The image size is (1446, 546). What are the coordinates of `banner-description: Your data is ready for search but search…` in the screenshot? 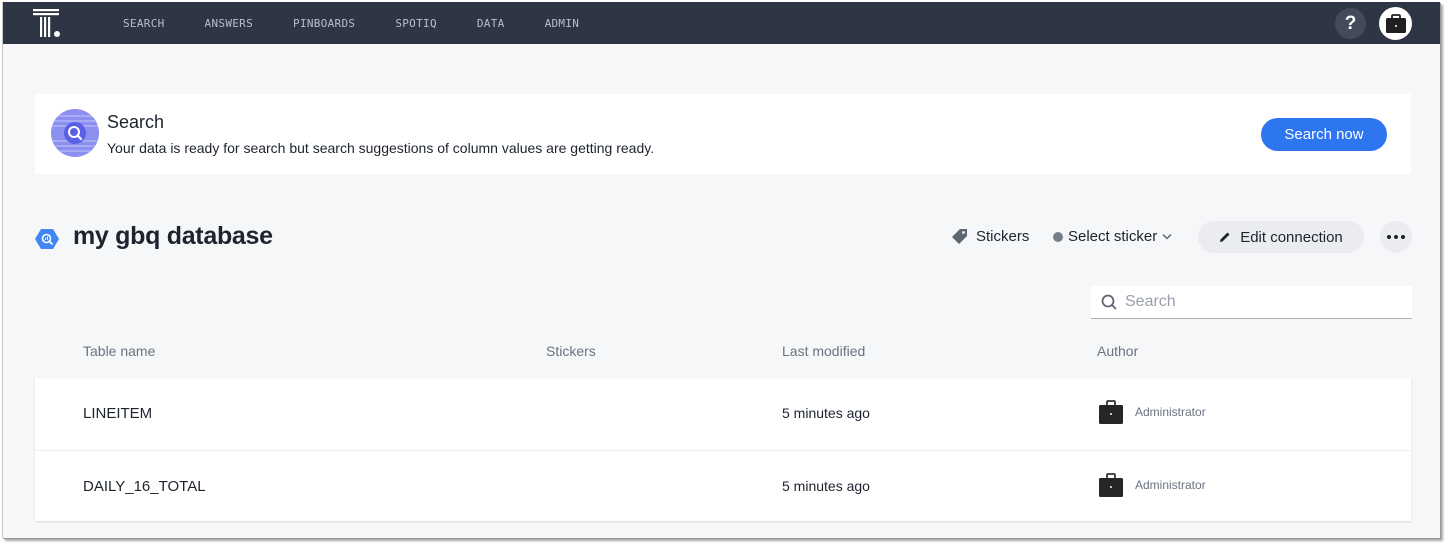 It's located at (381, 148).